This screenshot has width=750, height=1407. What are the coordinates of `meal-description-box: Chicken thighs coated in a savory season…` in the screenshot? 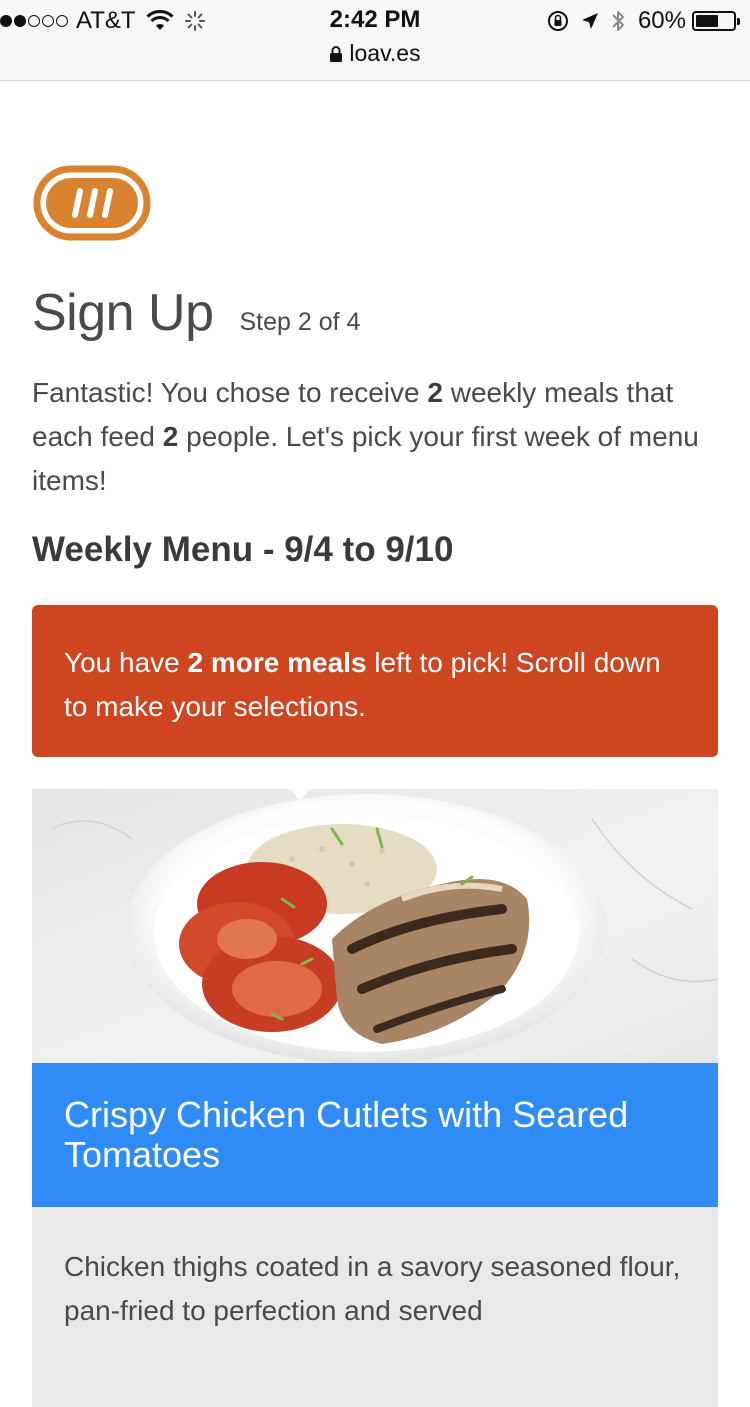 It's located at (375, 1307).